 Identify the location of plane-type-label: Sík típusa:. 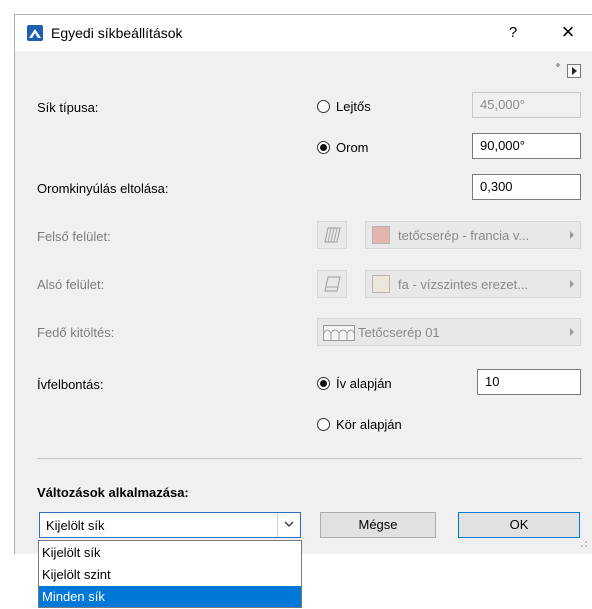
(68, 107).